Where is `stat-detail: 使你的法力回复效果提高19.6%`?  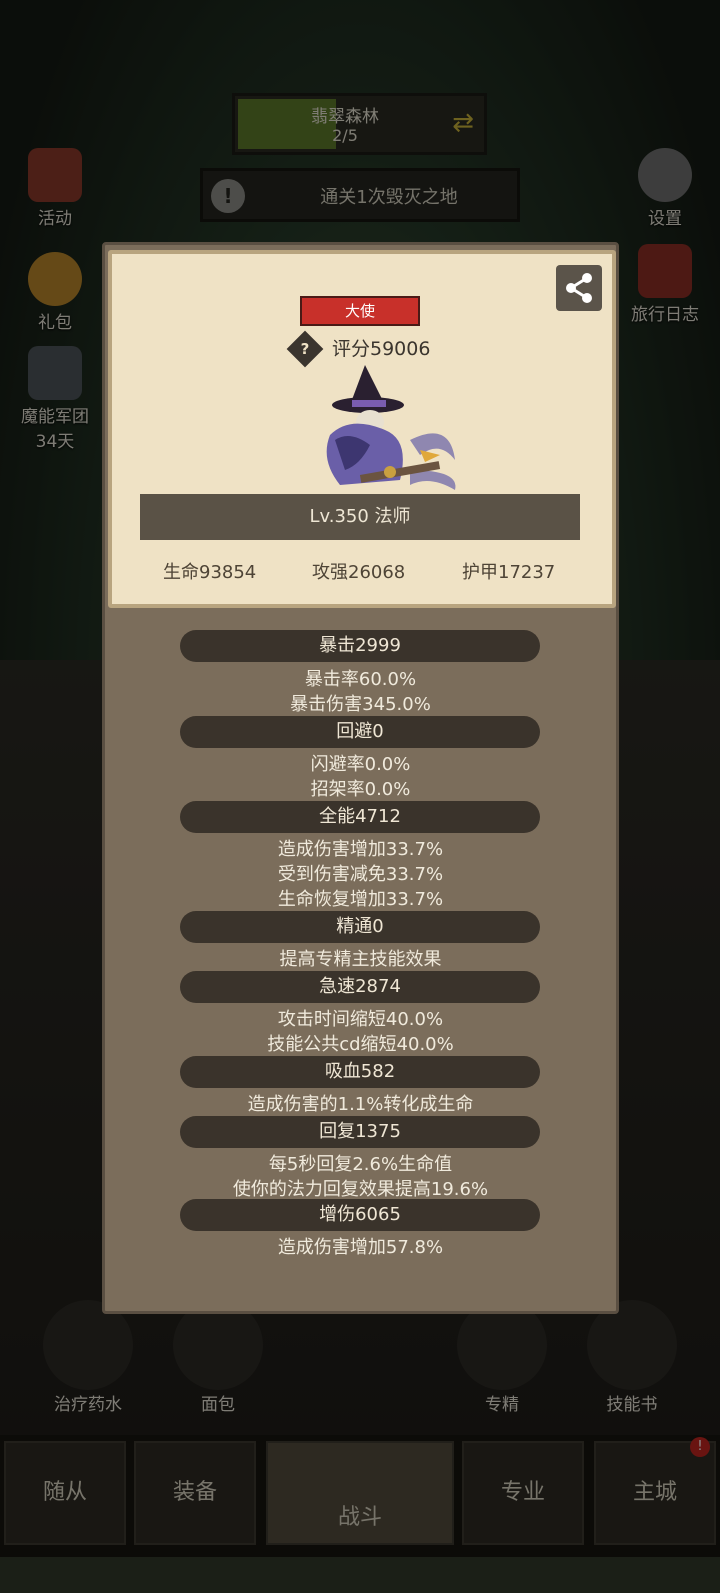
stat-detail: 使你的法力回复效果提高19.6% is located at coordinates (360, 1189).